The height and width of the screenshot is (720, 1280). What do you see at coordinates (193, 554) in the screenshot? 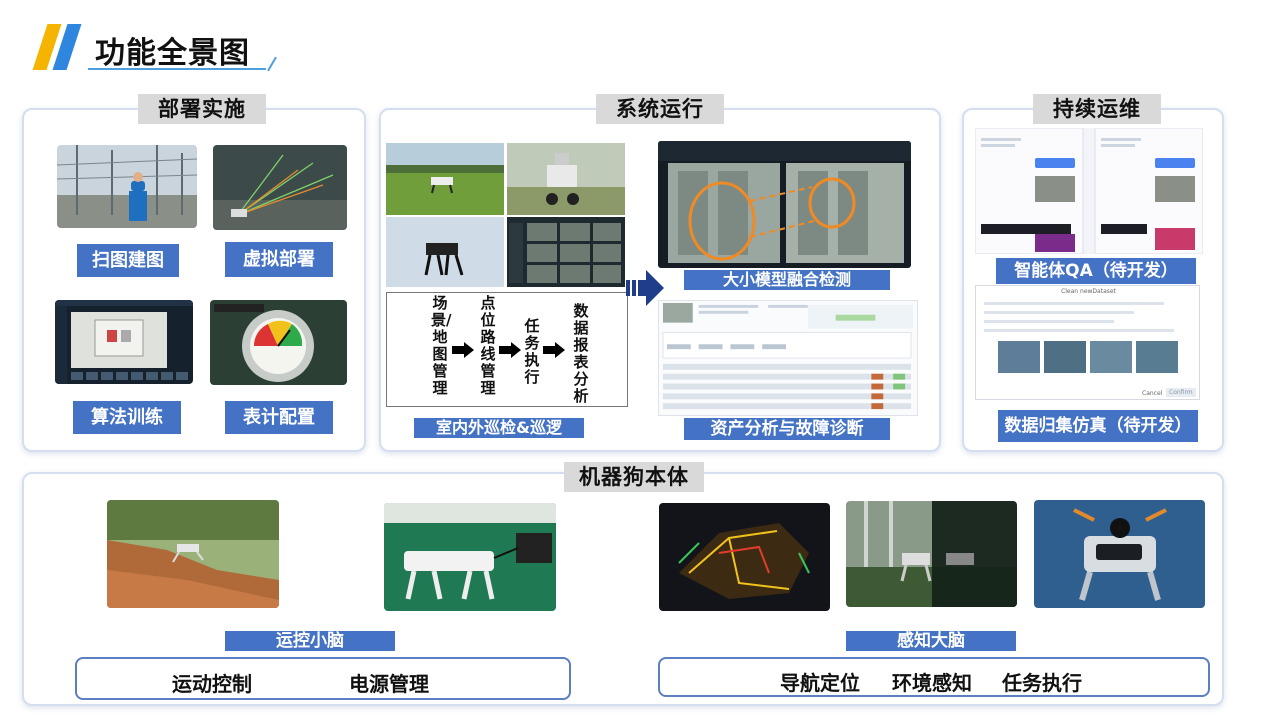
I see `dog-terrain-photo` at bounding box center [193, 554].